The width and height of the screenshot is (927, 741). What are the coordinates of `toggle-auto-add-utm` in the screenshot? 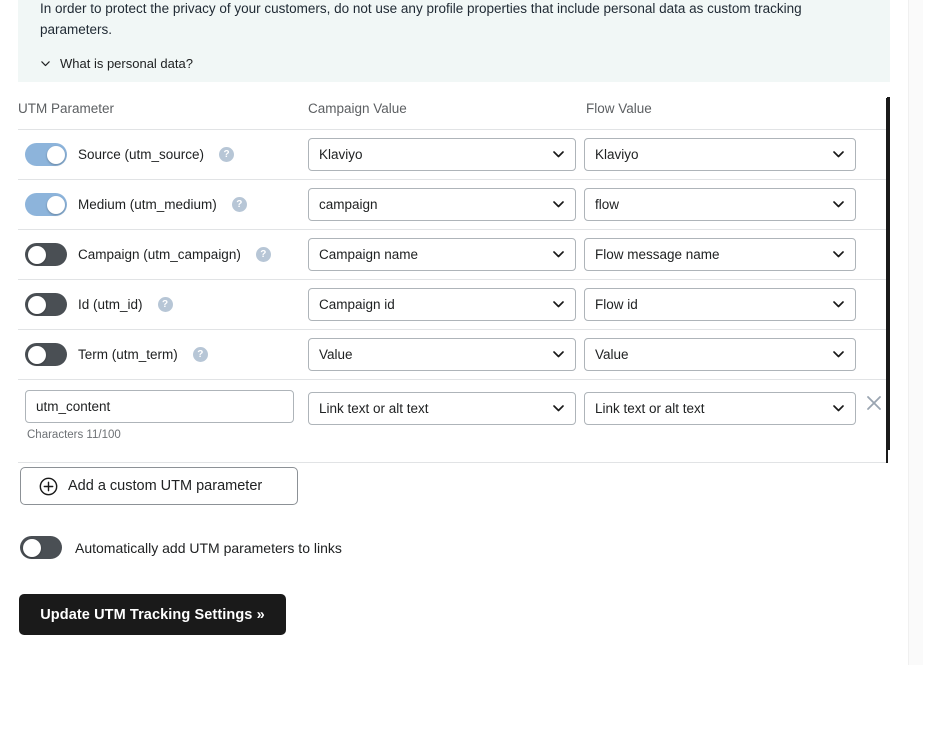 It's located at (41, 547).